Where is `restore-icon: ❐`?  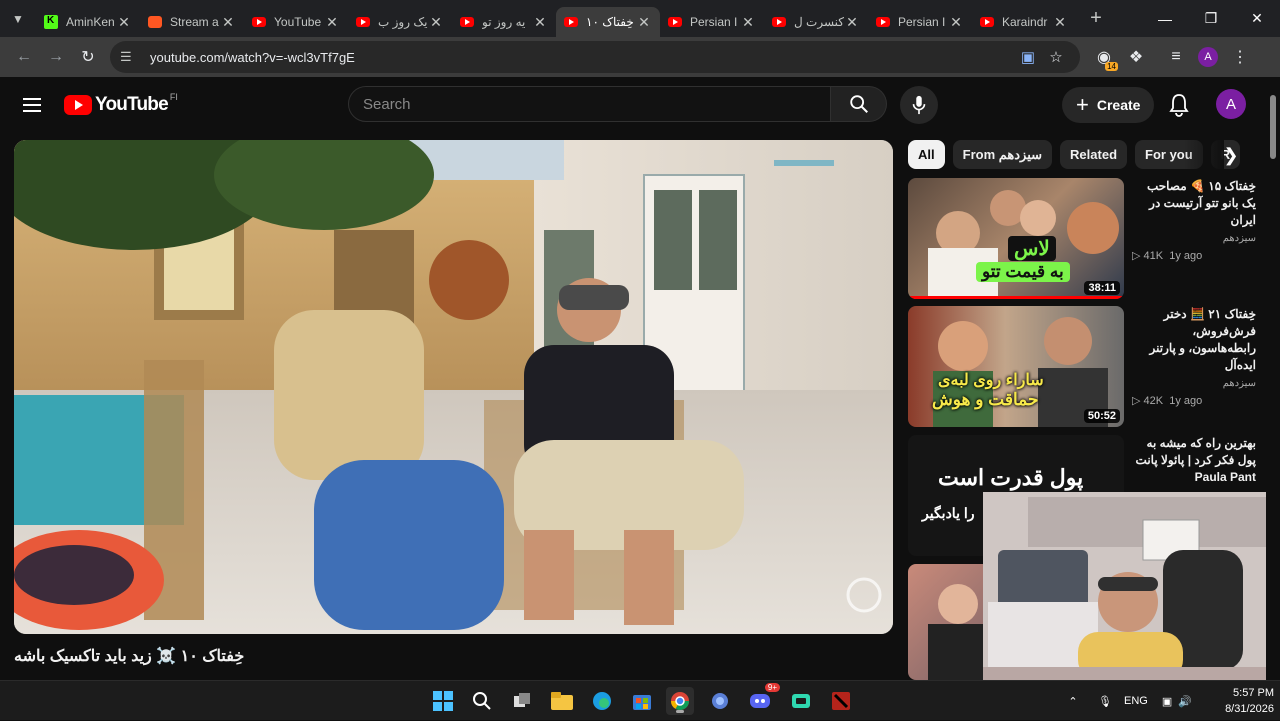
restore-icon: ❐ is located at coordinates (1211, 18).